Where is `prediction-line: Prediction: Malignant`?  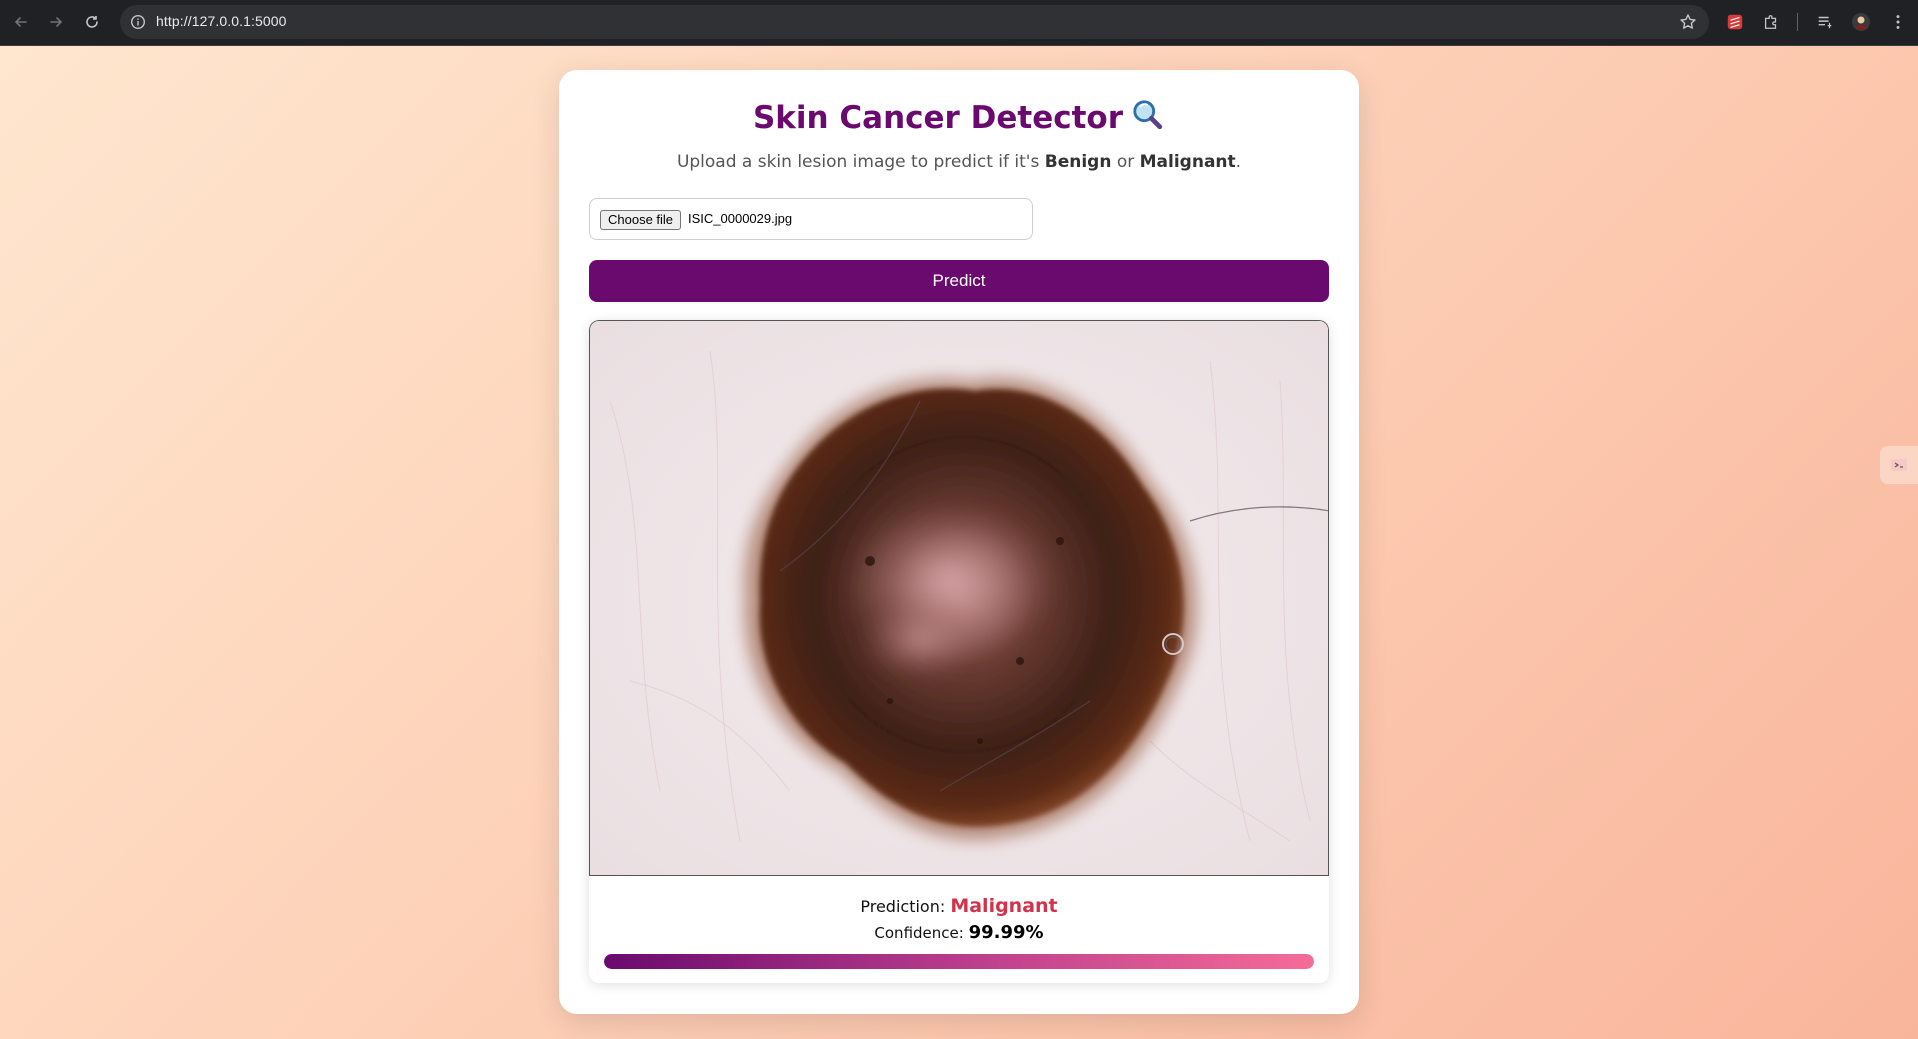
prediction-line: Prediction: Malignant is located at coordinates (959, 906).